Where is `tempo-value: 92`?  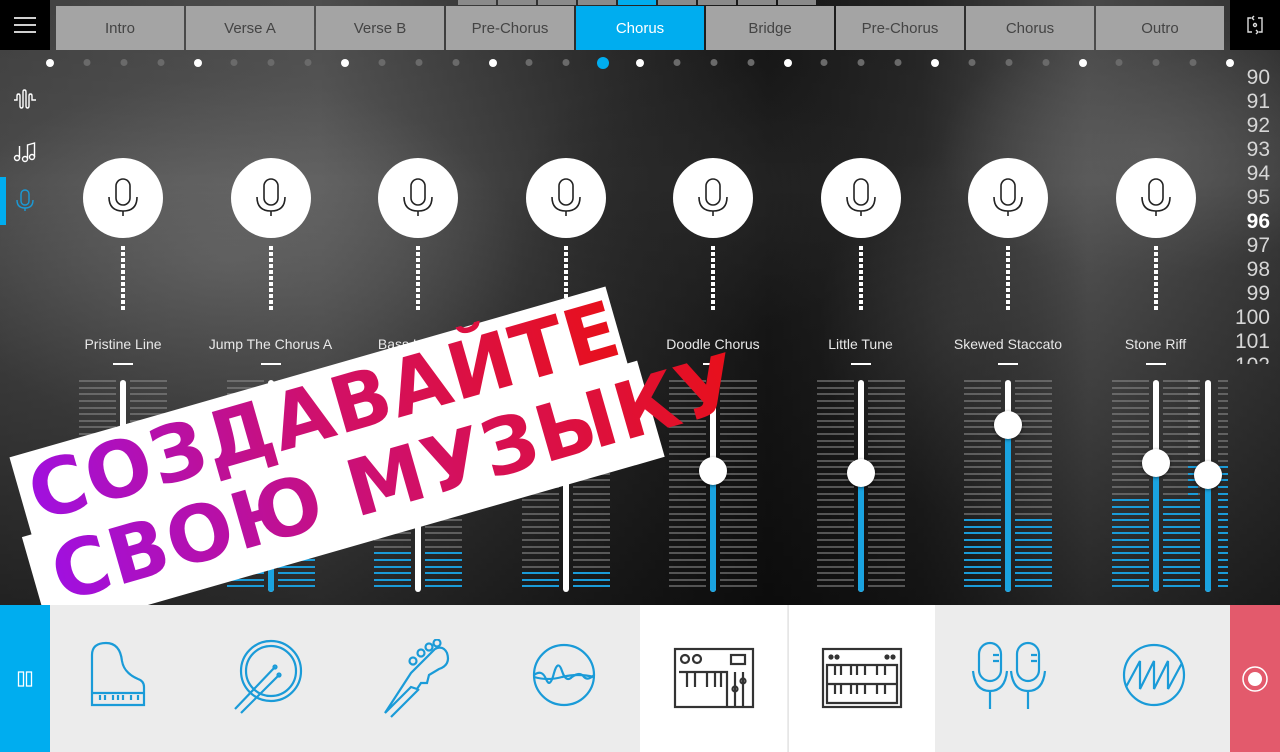
tempo-value: 92 is located at coordinates (1250, 126).